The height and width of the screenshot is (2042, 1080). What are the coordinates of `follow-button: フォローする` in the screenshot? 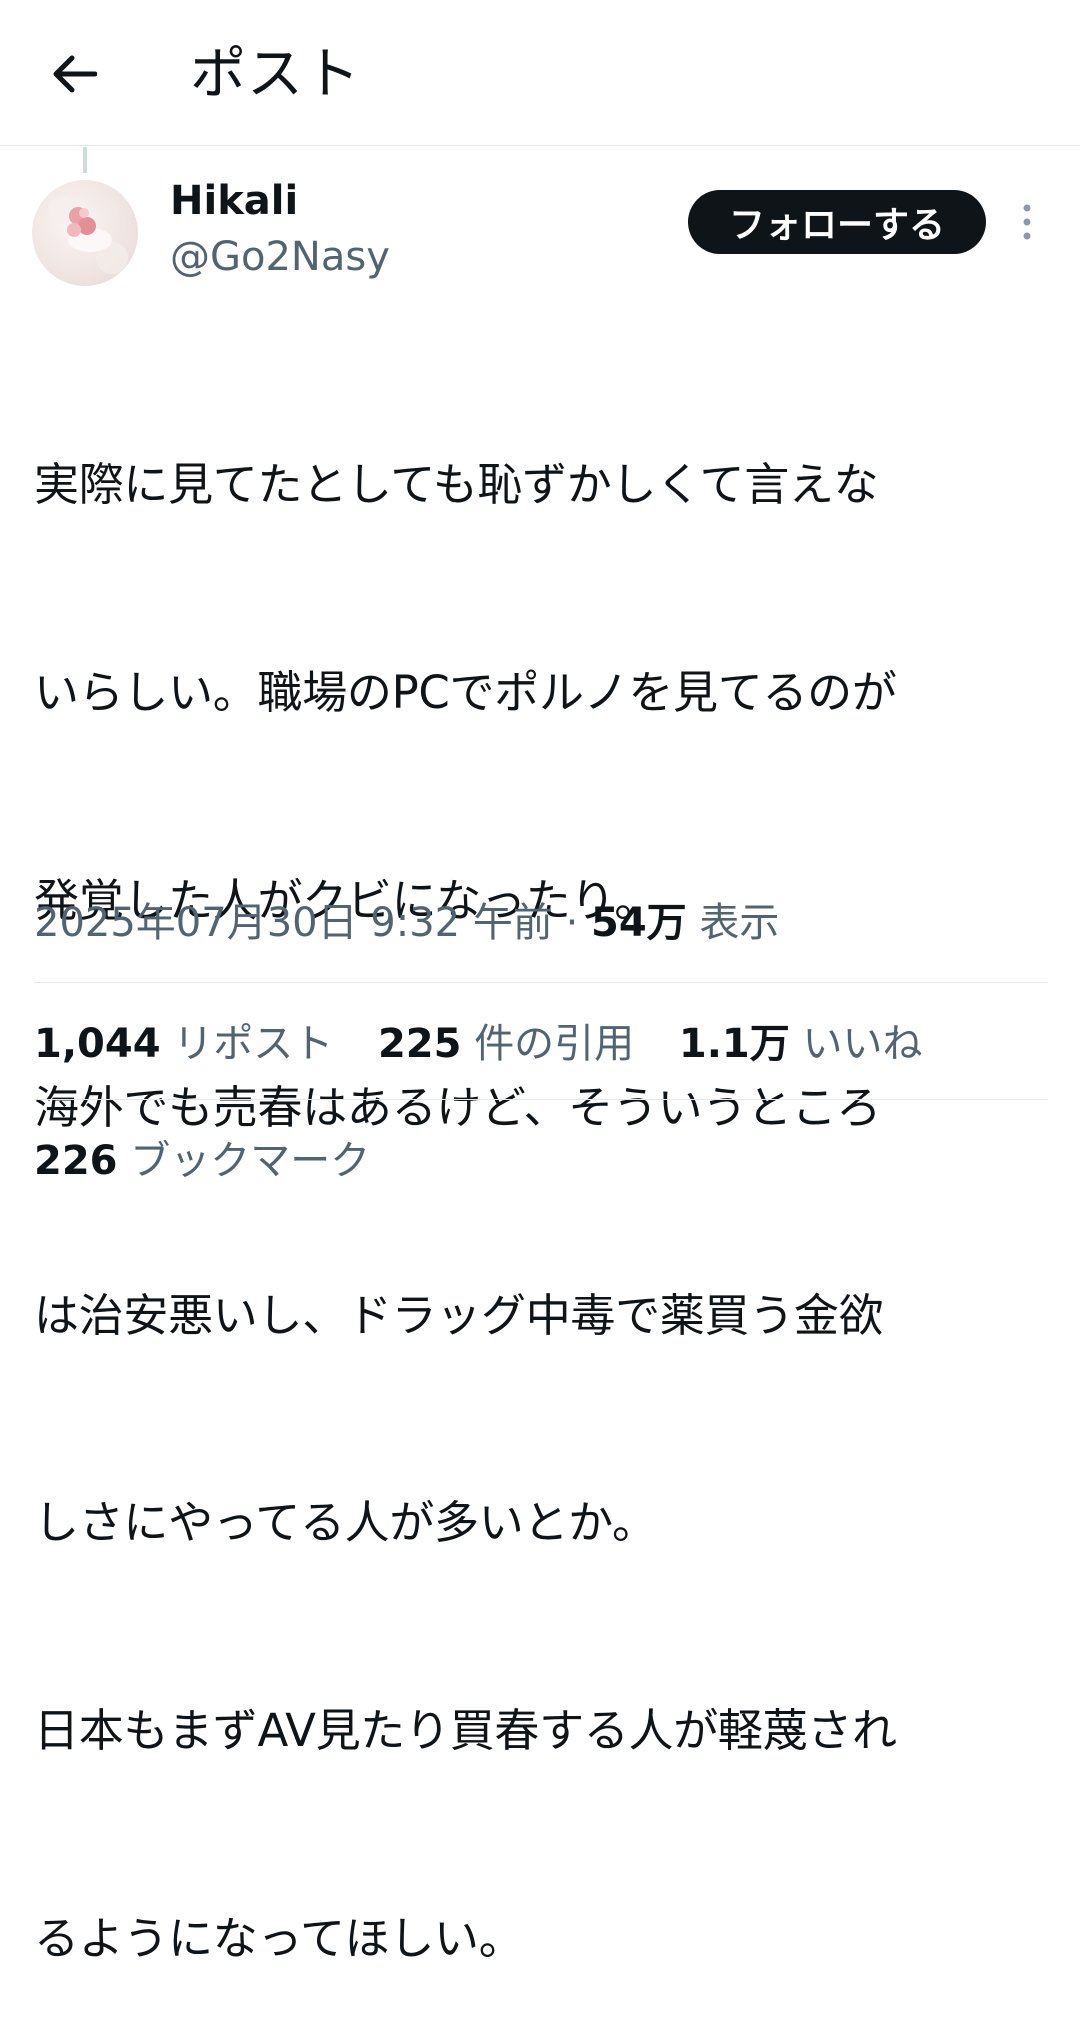 It's located at (837, 222).